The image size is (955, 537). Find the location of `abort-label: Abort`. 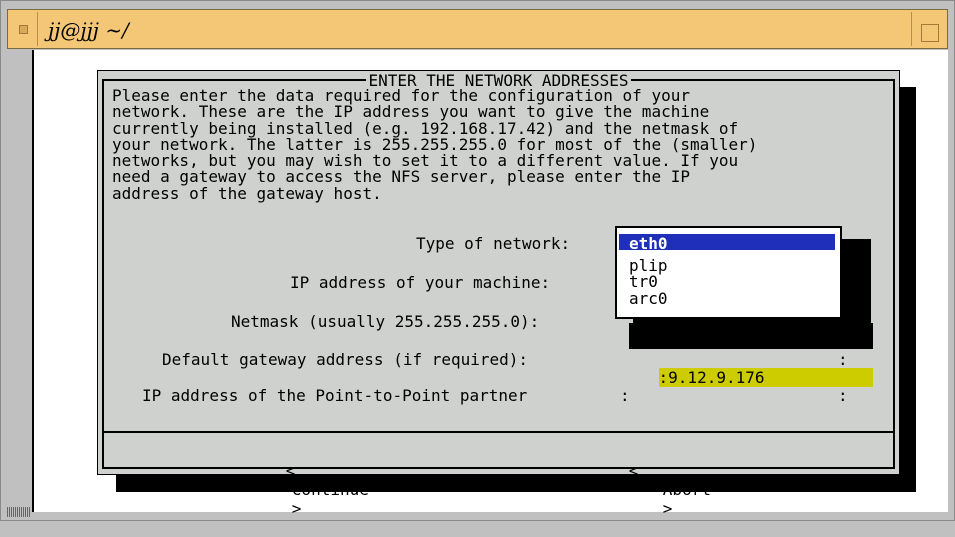

abort-label: Abort is located at coordinates (686, 489).